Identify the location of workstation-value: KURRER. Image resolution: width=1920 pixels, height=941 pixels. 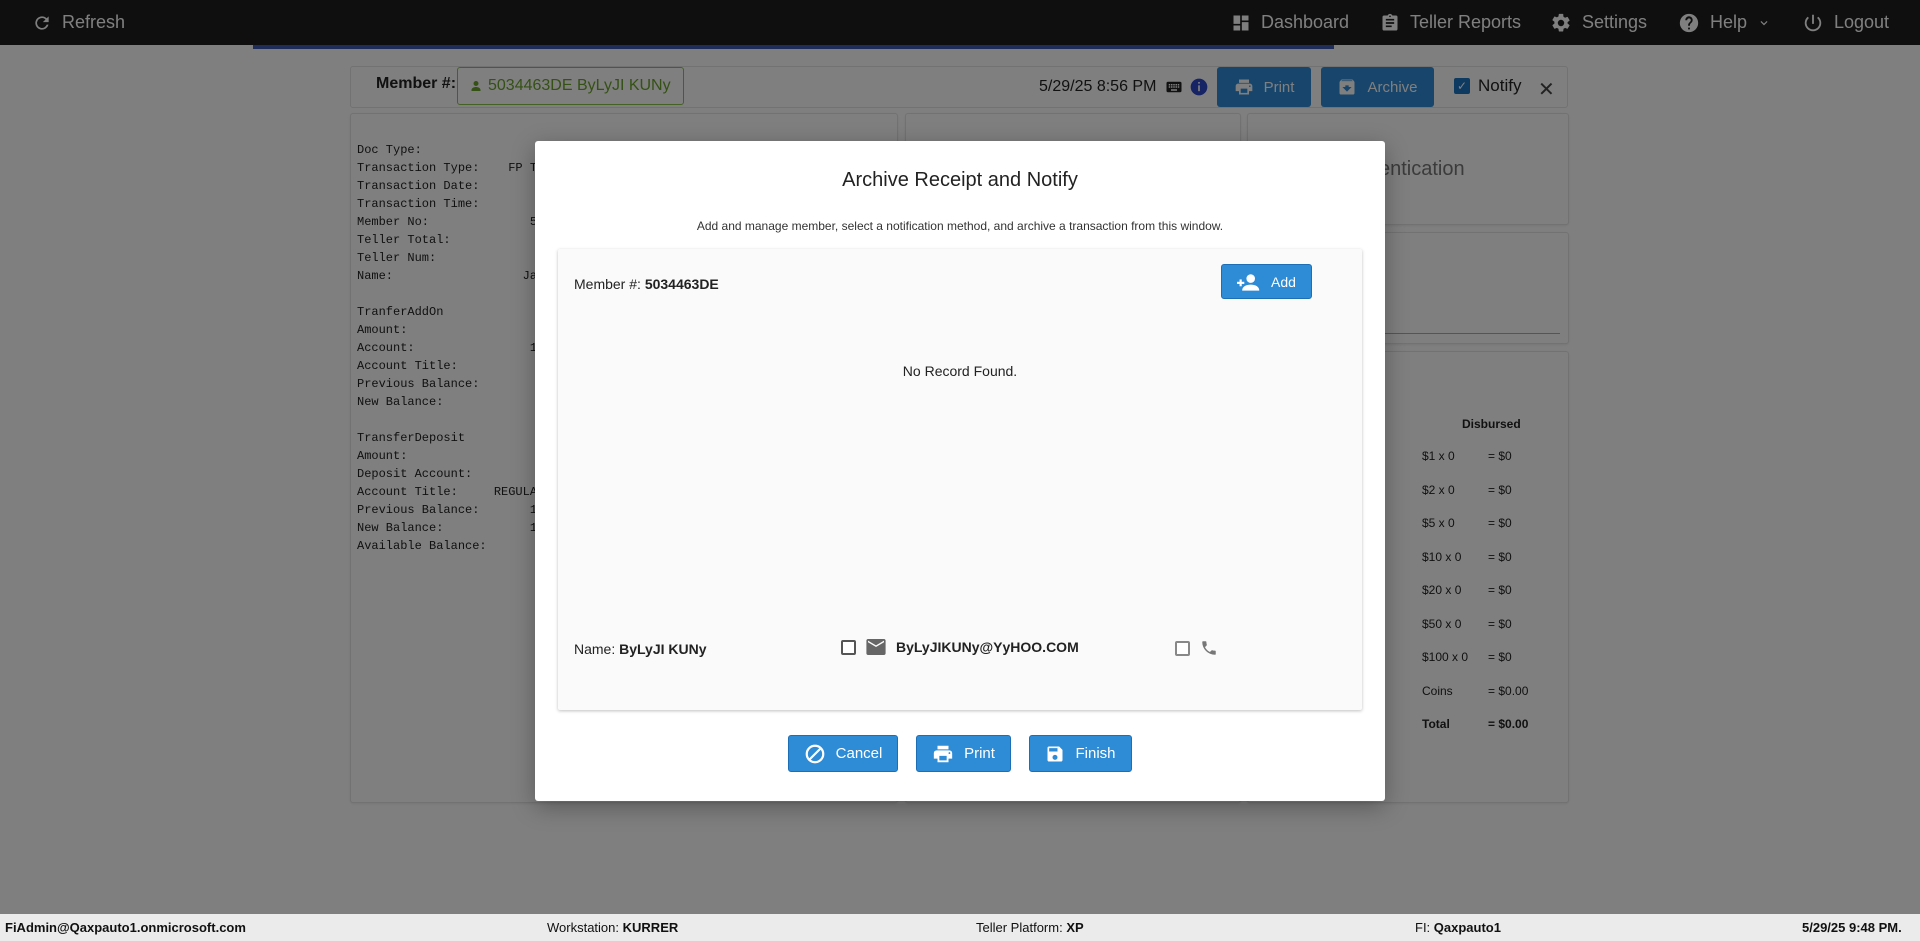
(650, 927).